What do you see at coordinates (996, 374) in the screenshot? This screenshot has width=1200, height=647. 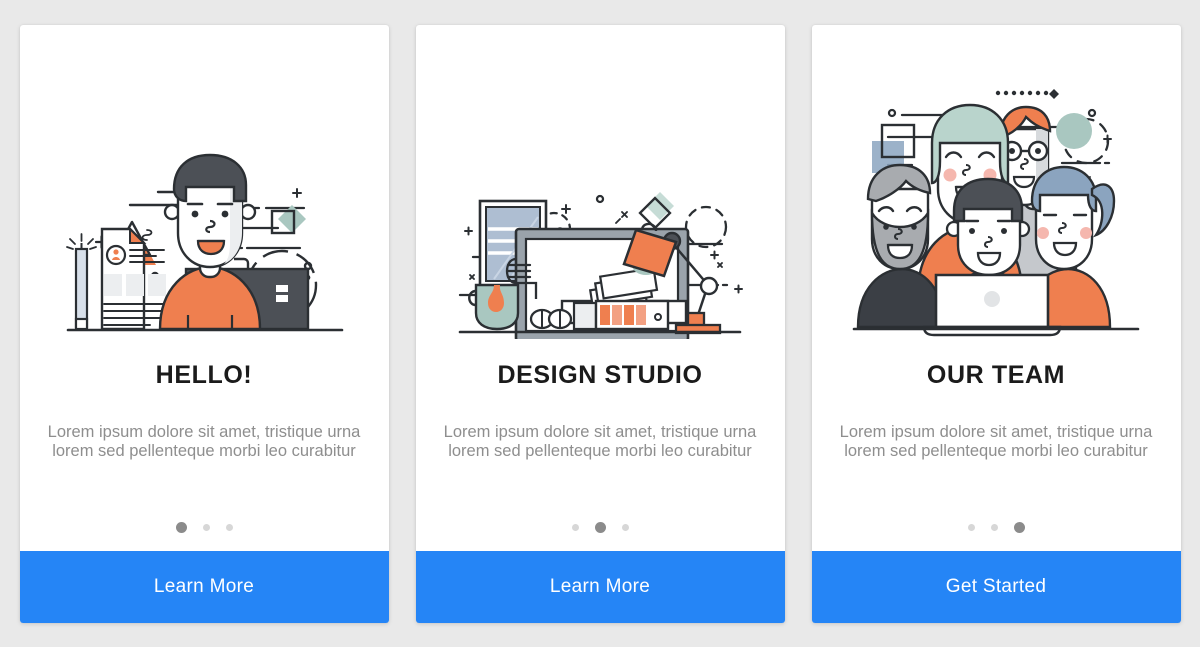 I see `card-title: OUR TEAM` at bounding box center [996, 374].